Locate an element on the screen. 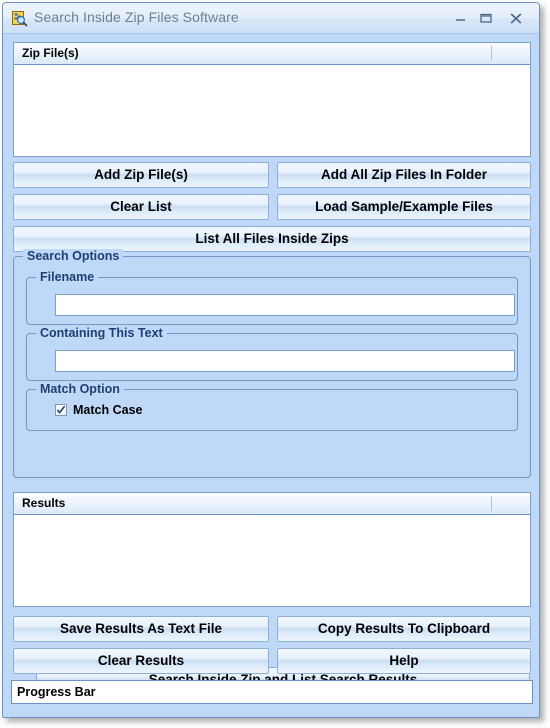  add-all-zip-files-in-folder-button: Add All Zip Files In Folder is located at coordinates (404, 175).